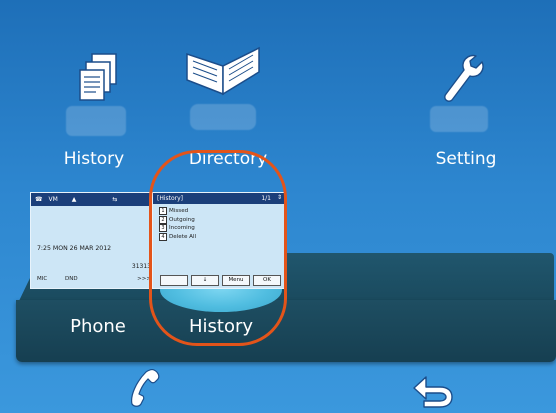 This screenshot has height=413, width=556. I want to click on wrench-icon-reflection, so click(459, 119).